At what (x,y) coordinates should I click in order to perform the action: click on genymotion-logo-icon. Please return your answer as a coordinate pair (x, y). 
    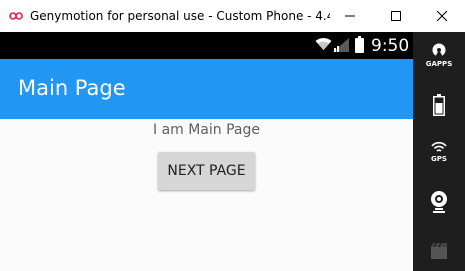
    Looking at the image, I should click on (16, 16).